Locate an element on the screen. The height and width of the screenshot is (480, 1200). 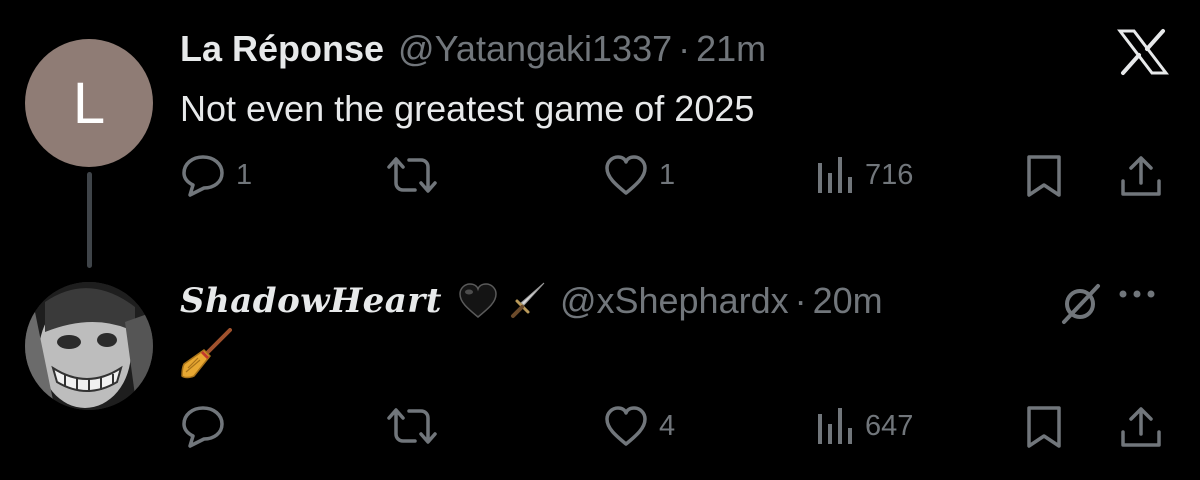
dagger-emoji is located at coordinates (528, 301).